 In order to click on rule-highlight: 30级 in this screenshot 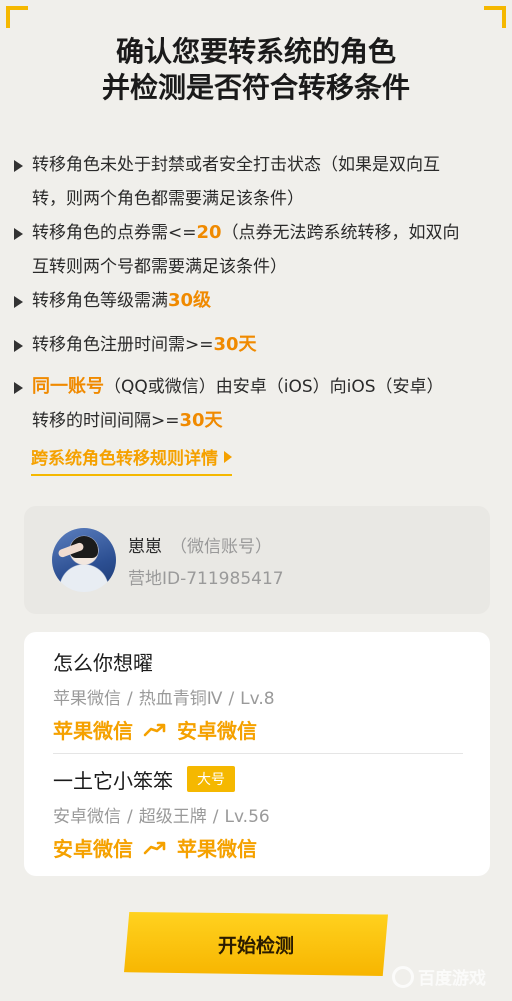, I will do `click(190, 300)`.